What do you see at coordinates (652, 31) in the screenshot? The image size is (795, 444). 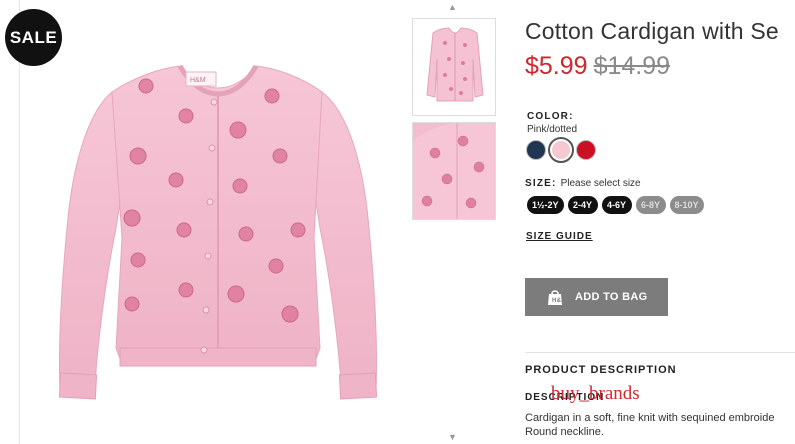 I see `product-title: Cotton Cardigan with Se` at bounding box center [652, 31].